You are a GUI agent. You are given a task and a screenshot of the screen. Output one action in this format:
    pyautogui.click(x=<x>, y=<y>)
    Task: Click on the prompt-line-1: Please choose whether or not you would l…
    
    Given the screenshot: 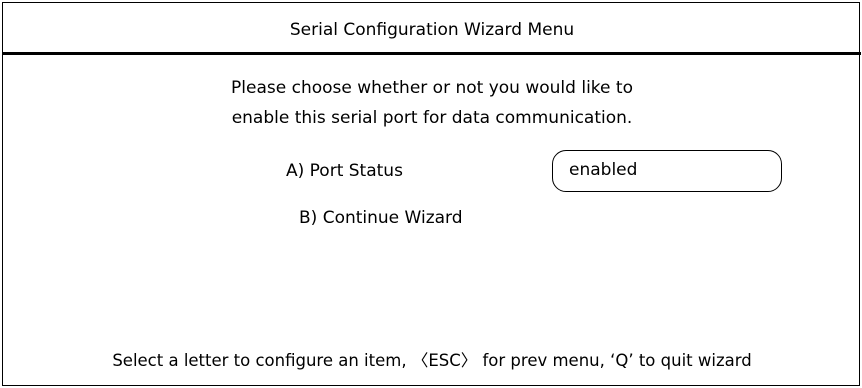 What is the action you would take?
    pyautogui.click(x=432, y=88)
    